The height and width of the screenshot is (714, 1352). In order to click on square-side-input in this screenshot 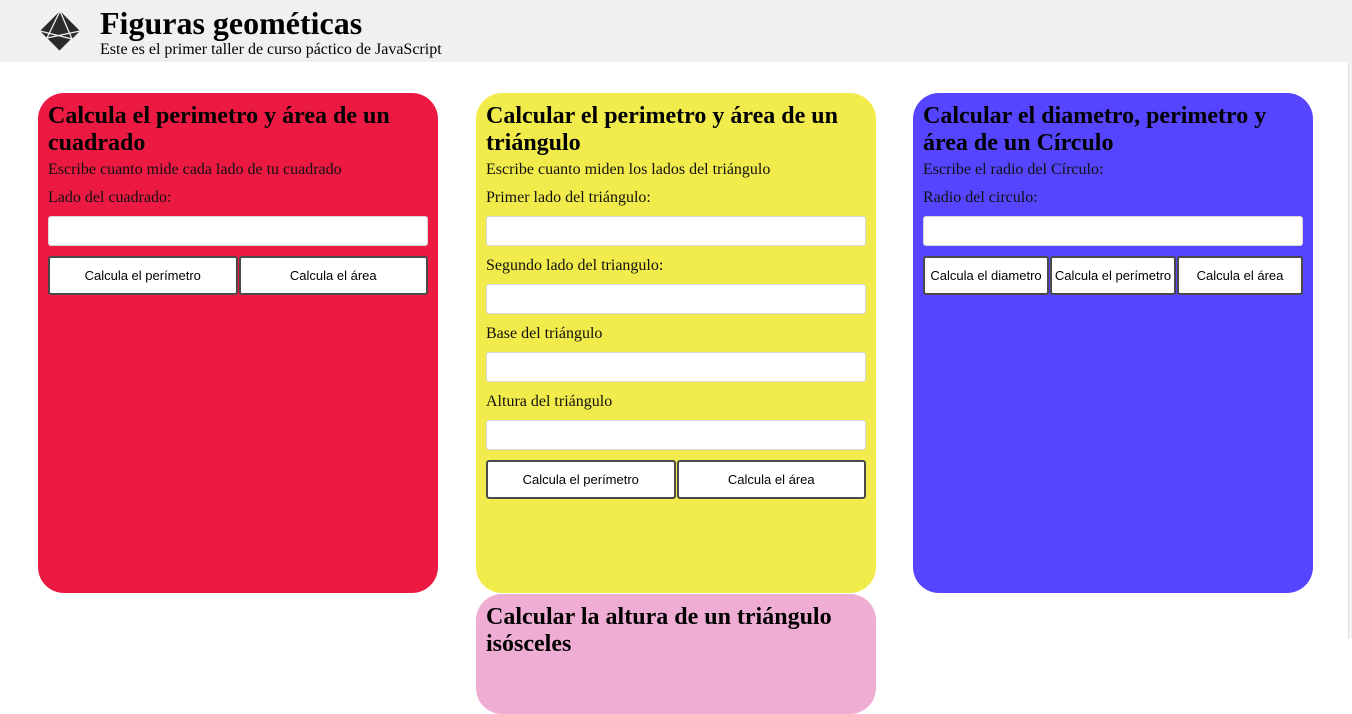, I will do `click(238, 231)`.